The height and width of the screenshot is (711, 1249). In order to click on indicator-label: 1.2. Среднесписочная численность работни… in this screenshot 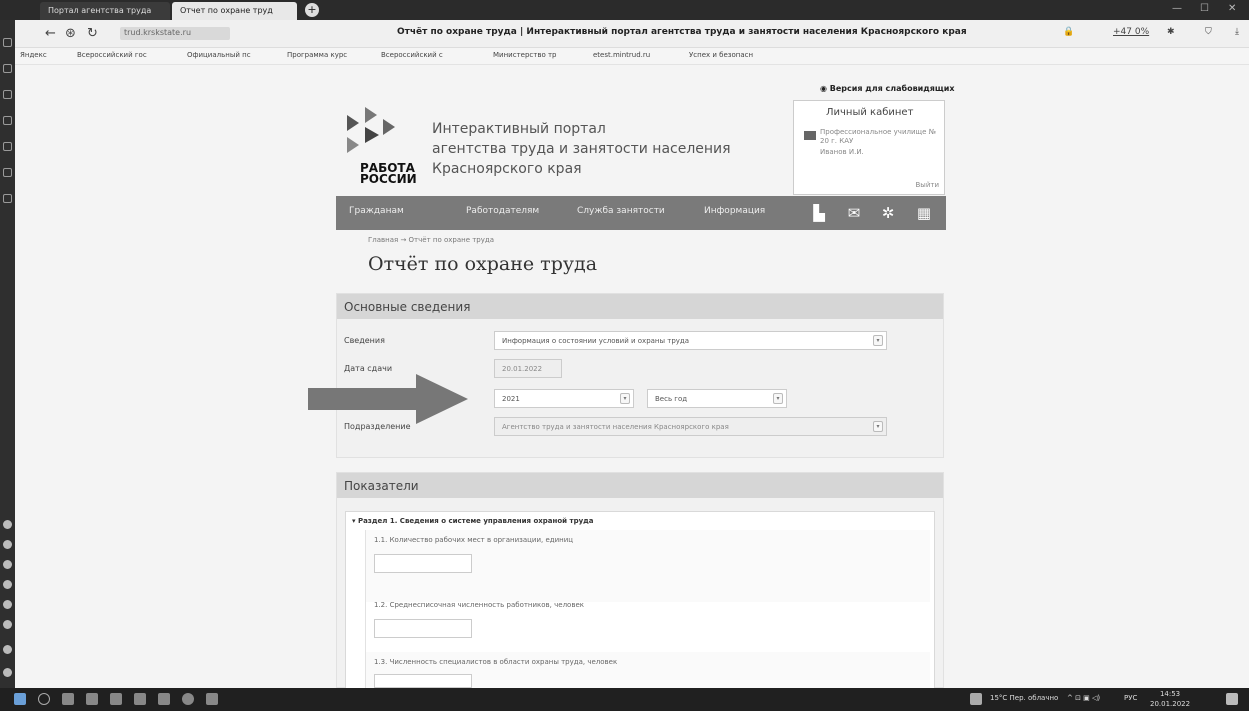, I will do `click(479, 605)`.